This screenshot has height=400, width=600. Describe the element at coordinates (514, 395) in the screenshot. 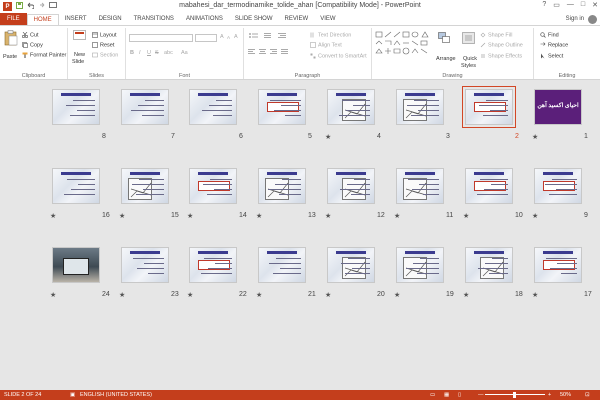

I see `zoom-slider-thumb` at that location.